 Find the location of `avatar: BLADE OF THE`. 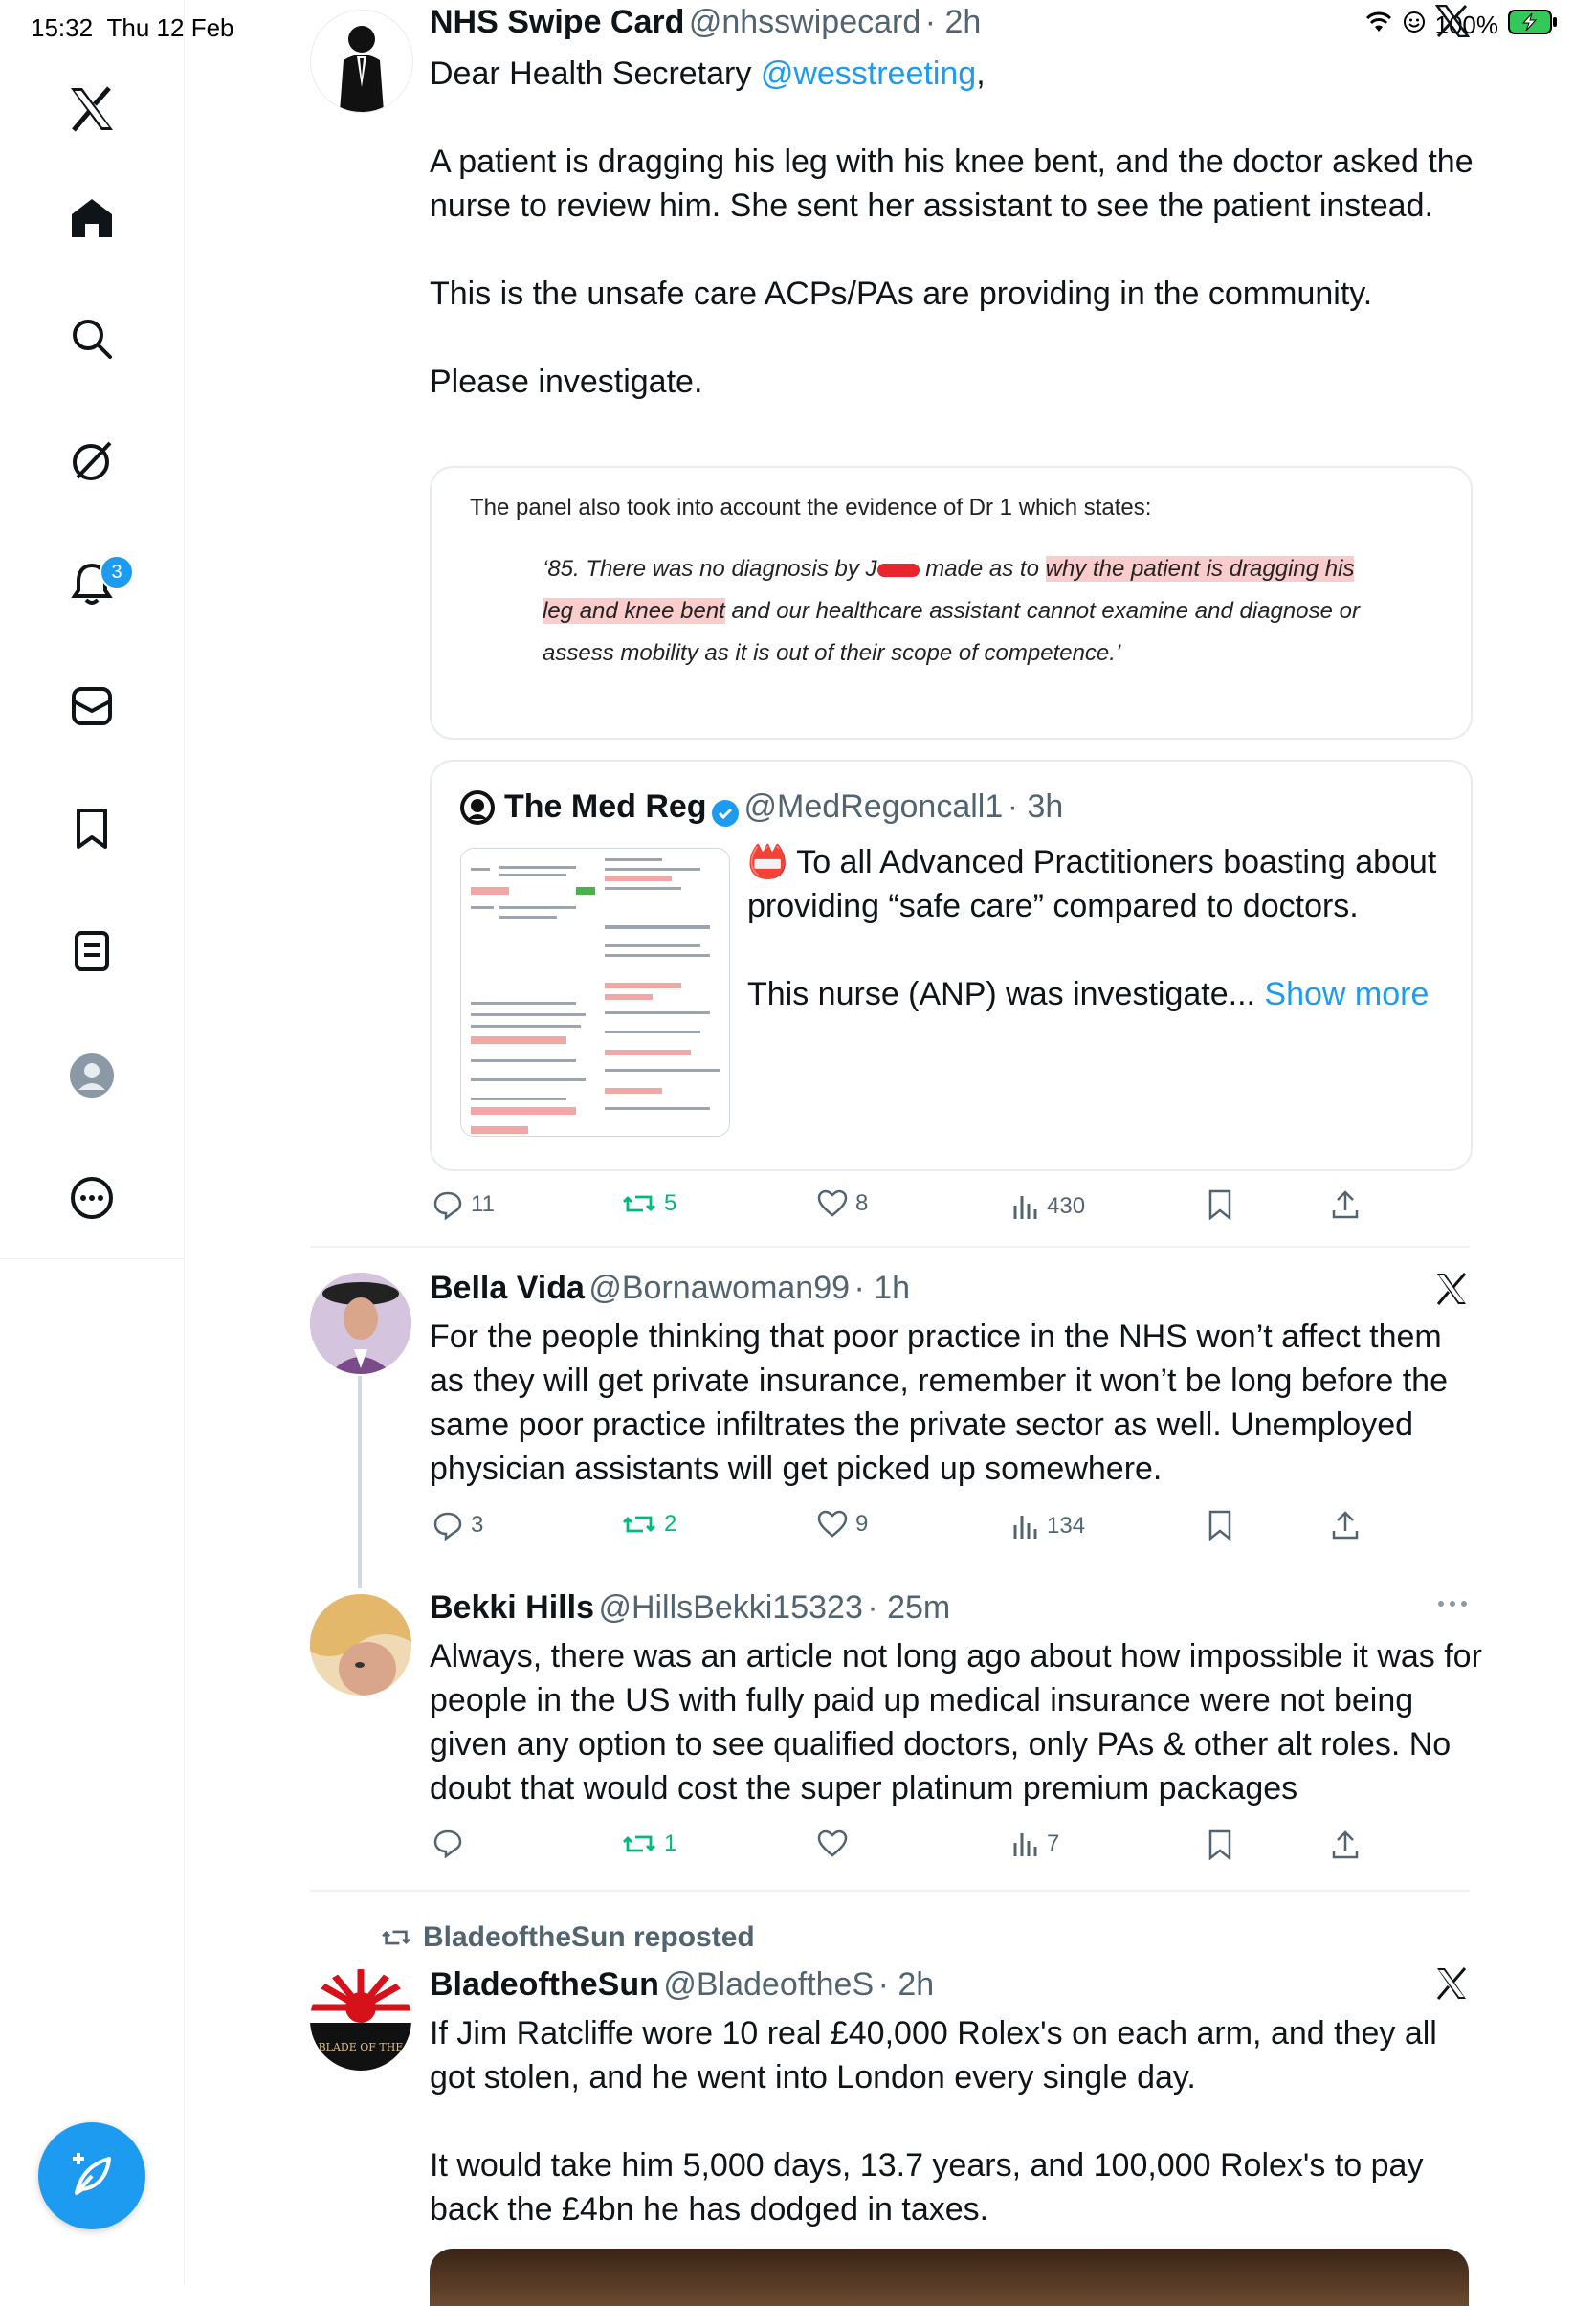

avatar: BLADE OF THE is located at coordinates (361, 2020).